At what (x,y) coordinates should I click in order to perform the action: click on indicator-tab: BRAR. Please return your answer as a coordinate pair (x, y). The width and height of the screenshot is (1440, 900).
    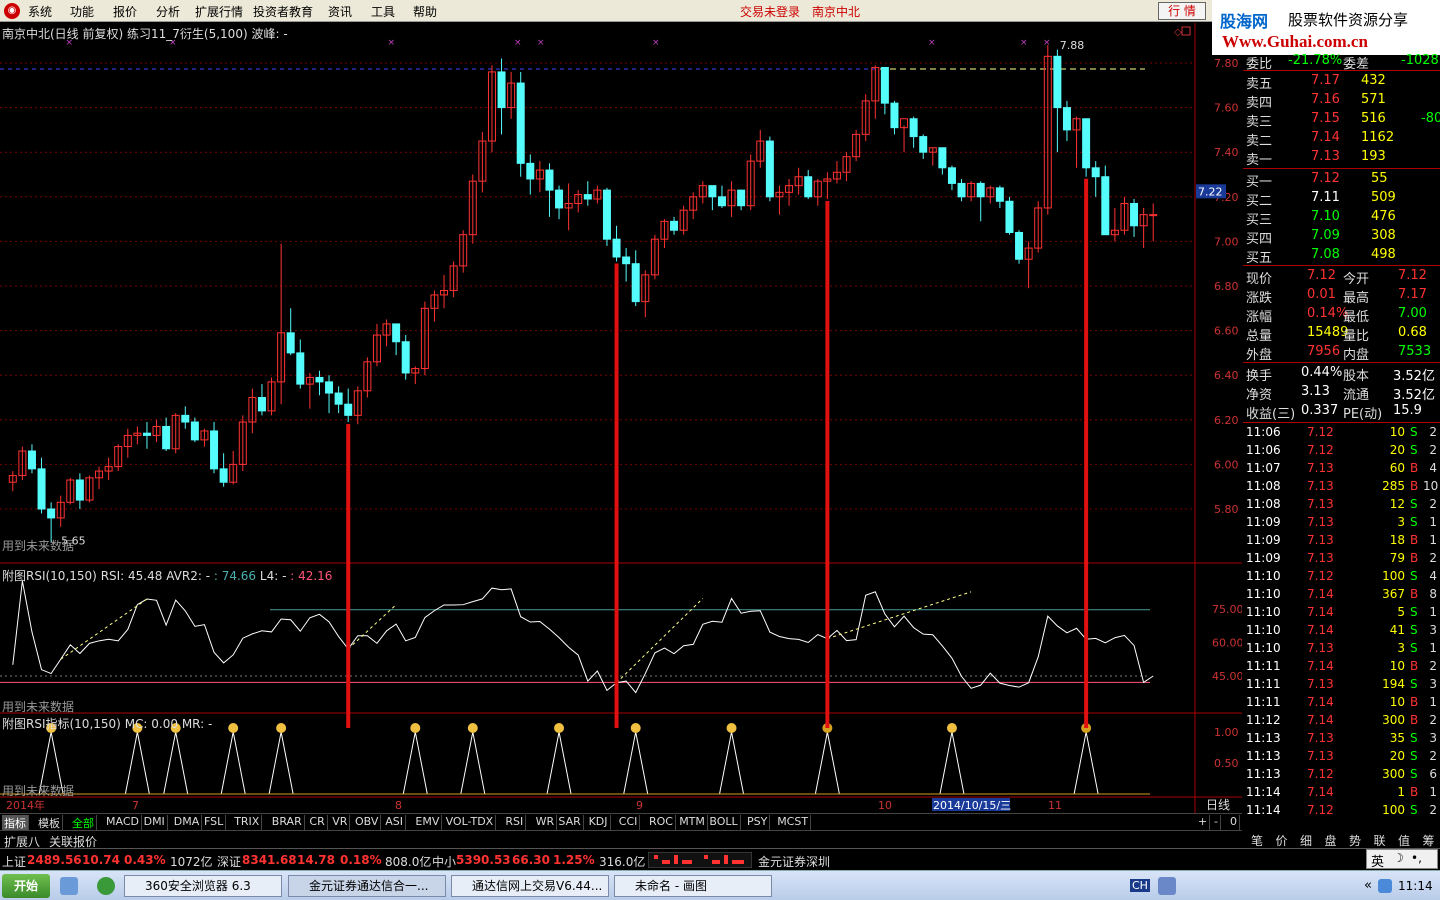
    Looking at the image, I should click on (287, 822).